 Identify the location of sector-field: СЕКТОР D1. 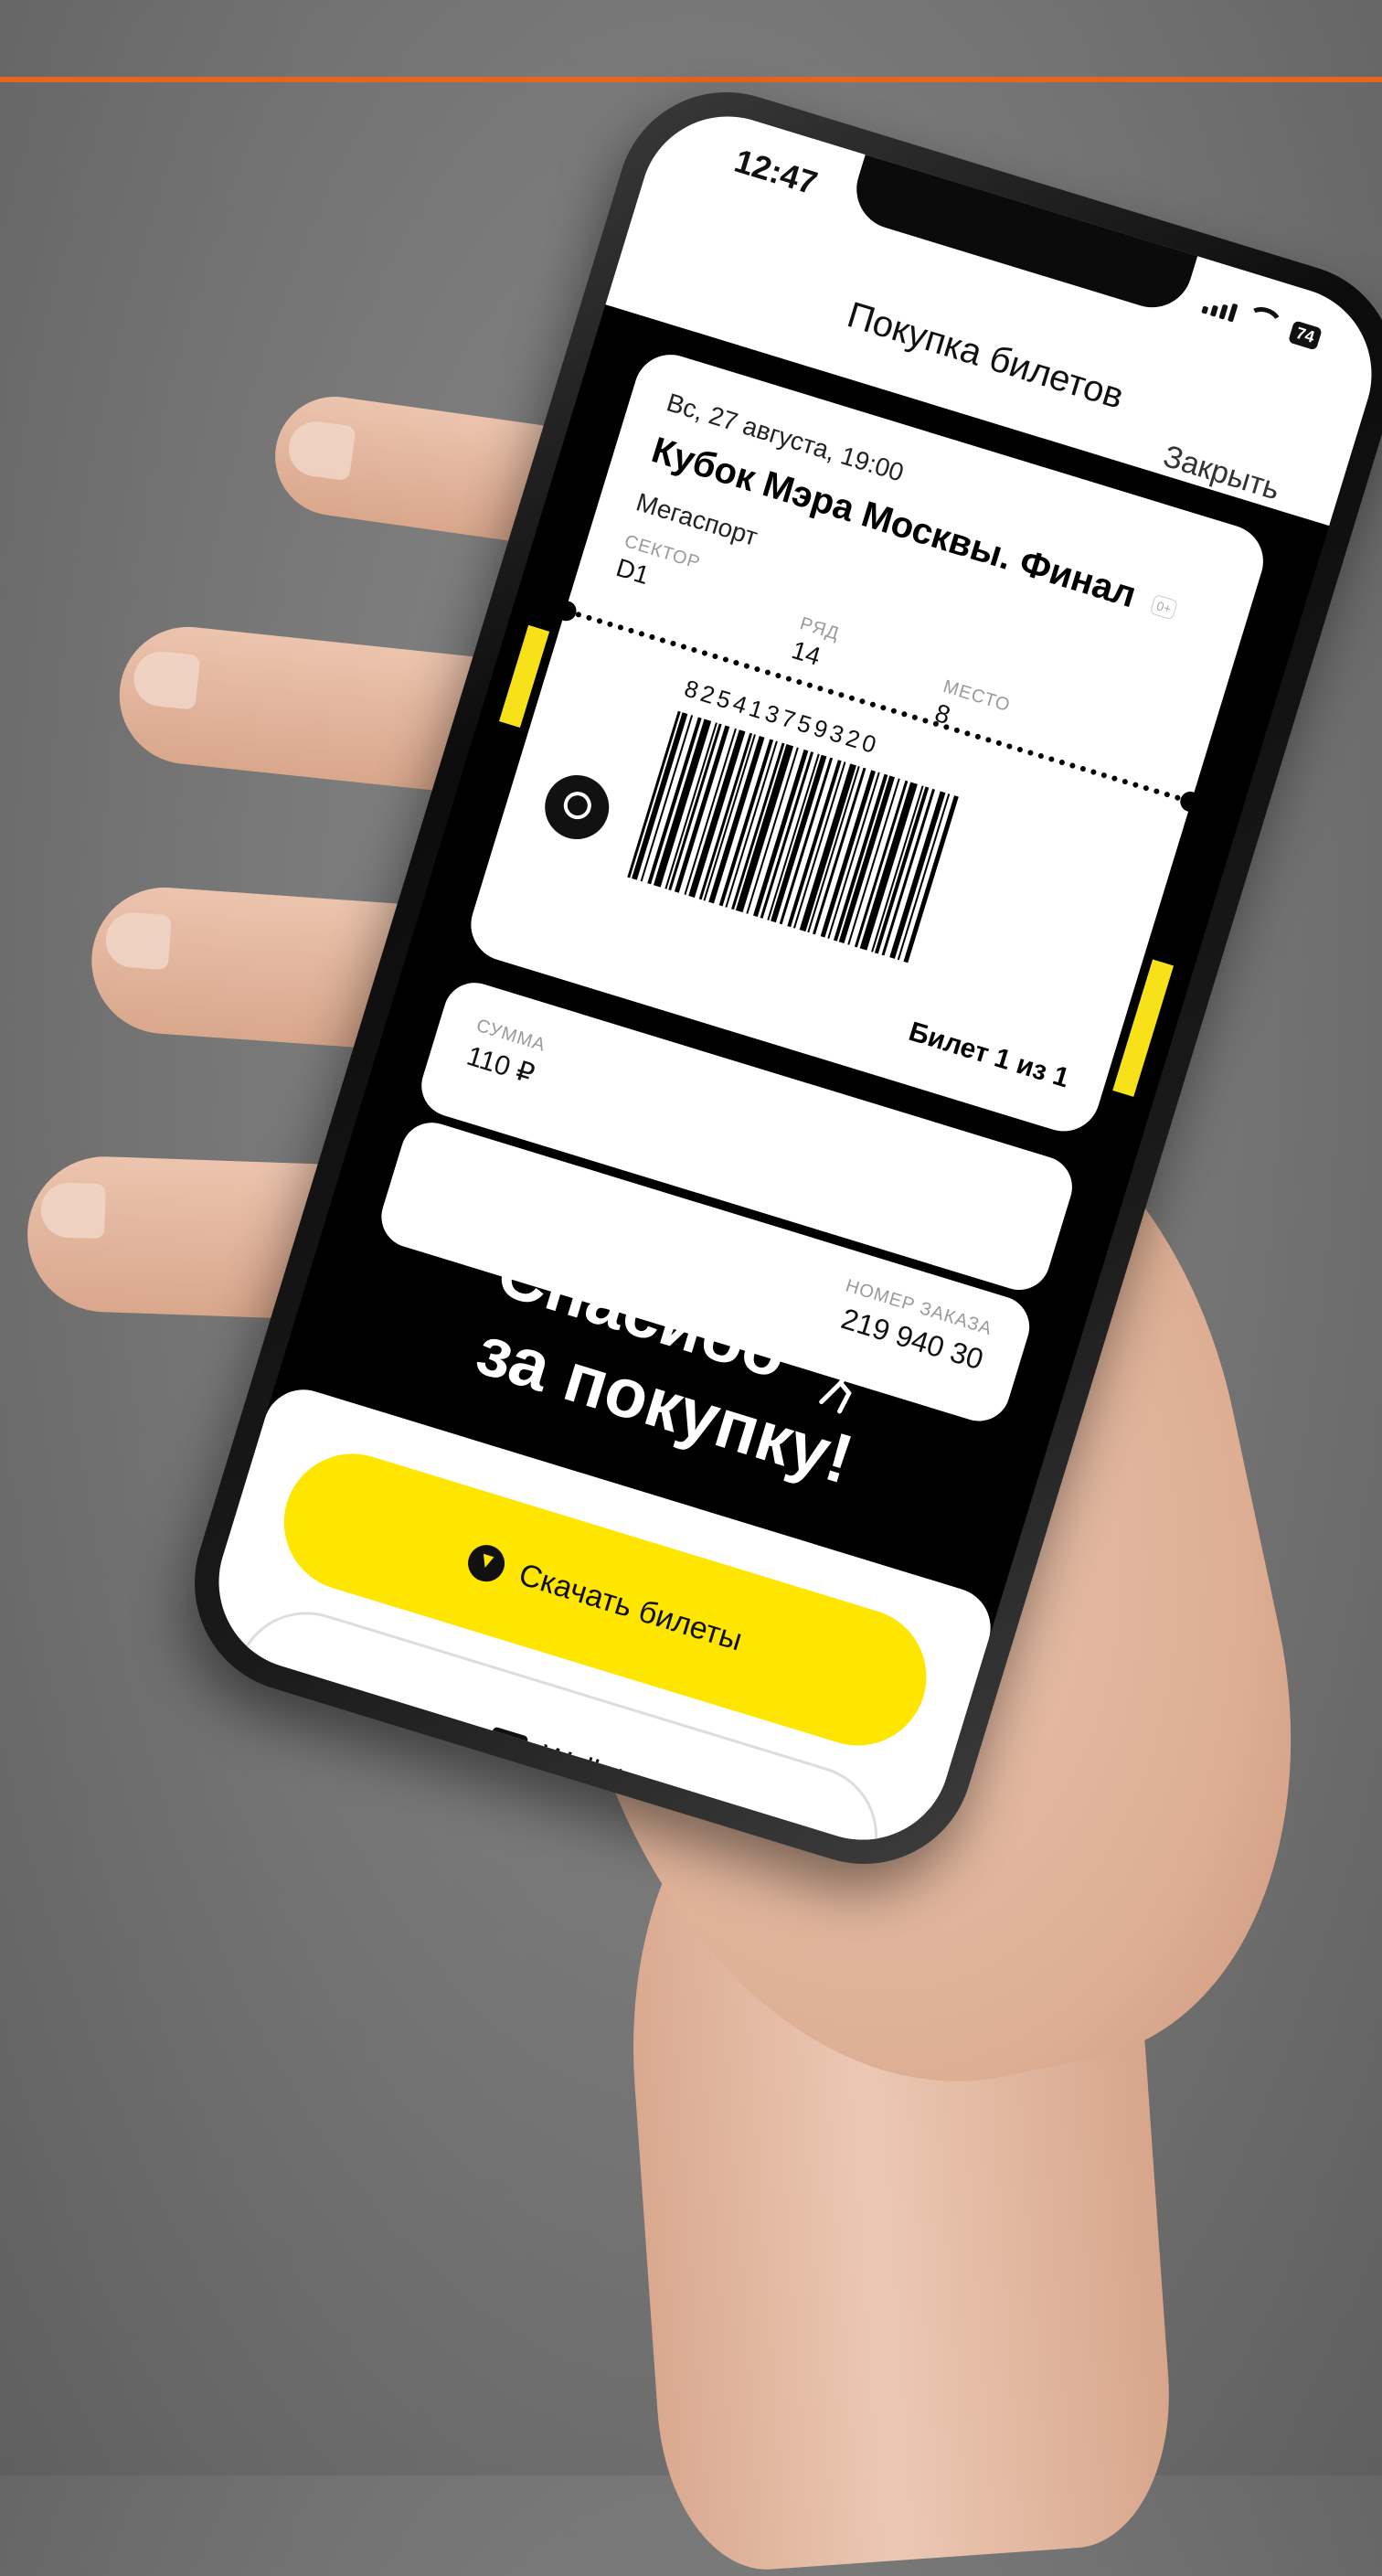
(658, 567).